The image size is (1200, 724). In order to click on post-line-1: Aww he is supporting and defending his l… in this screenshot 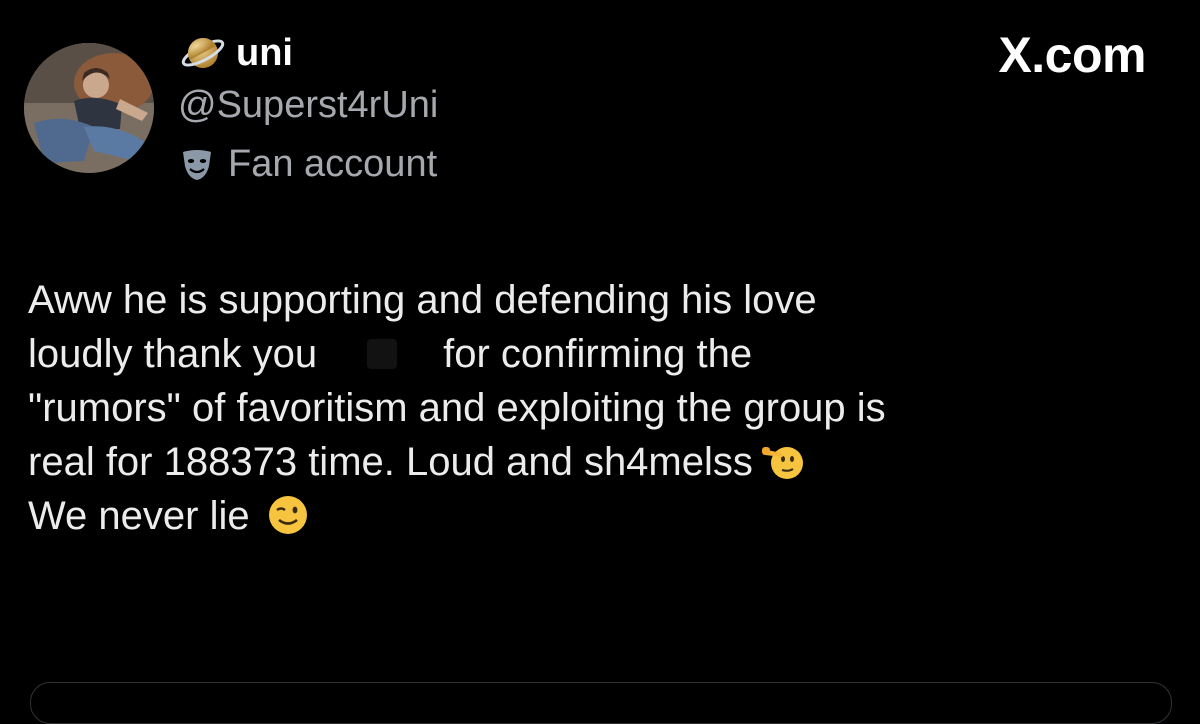, I will do `click(422, 300)`.